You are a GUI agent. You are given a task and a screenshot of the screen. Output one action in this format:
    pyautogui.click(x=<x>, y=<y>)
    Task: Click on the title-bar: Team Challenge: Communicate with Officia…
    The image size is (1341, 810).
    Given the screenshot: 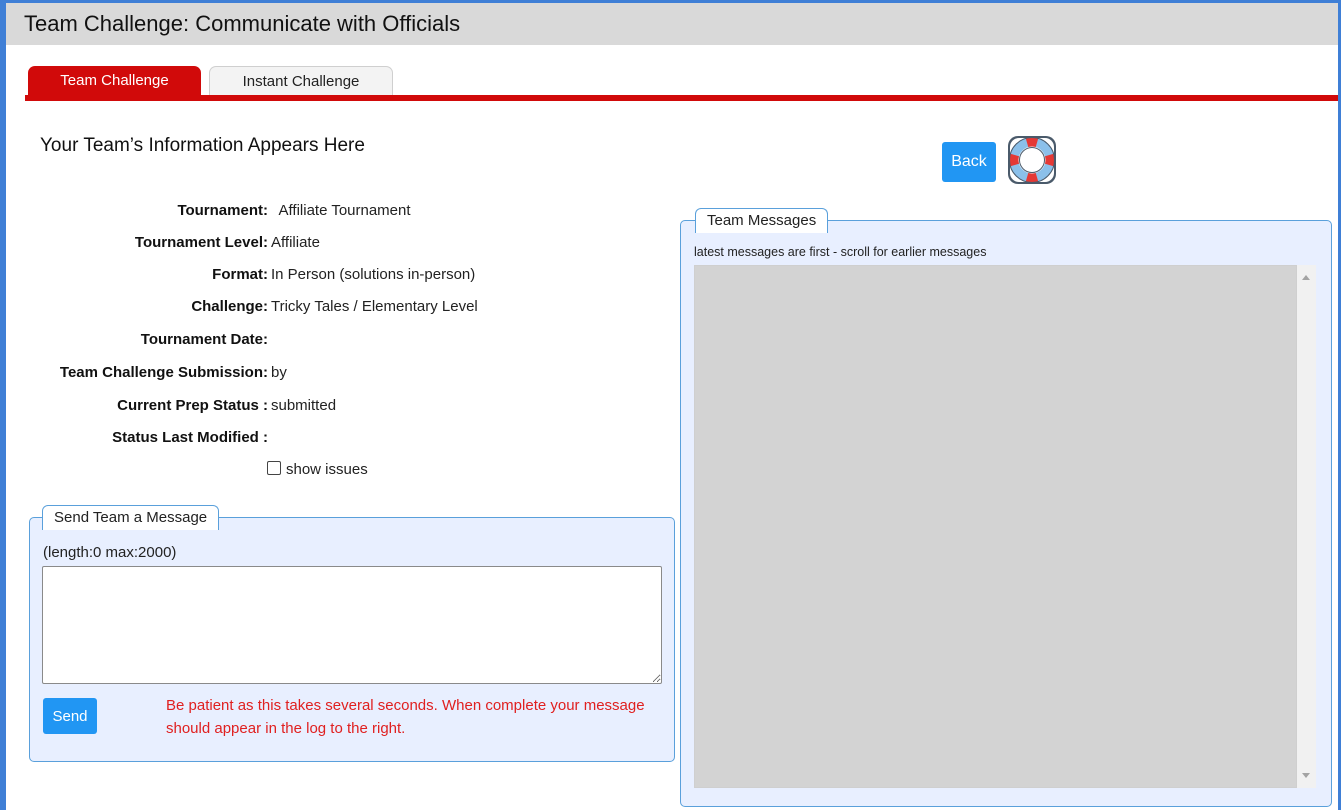 What is the action you would take?
    pyautogui.click(x=672, y=24)
    